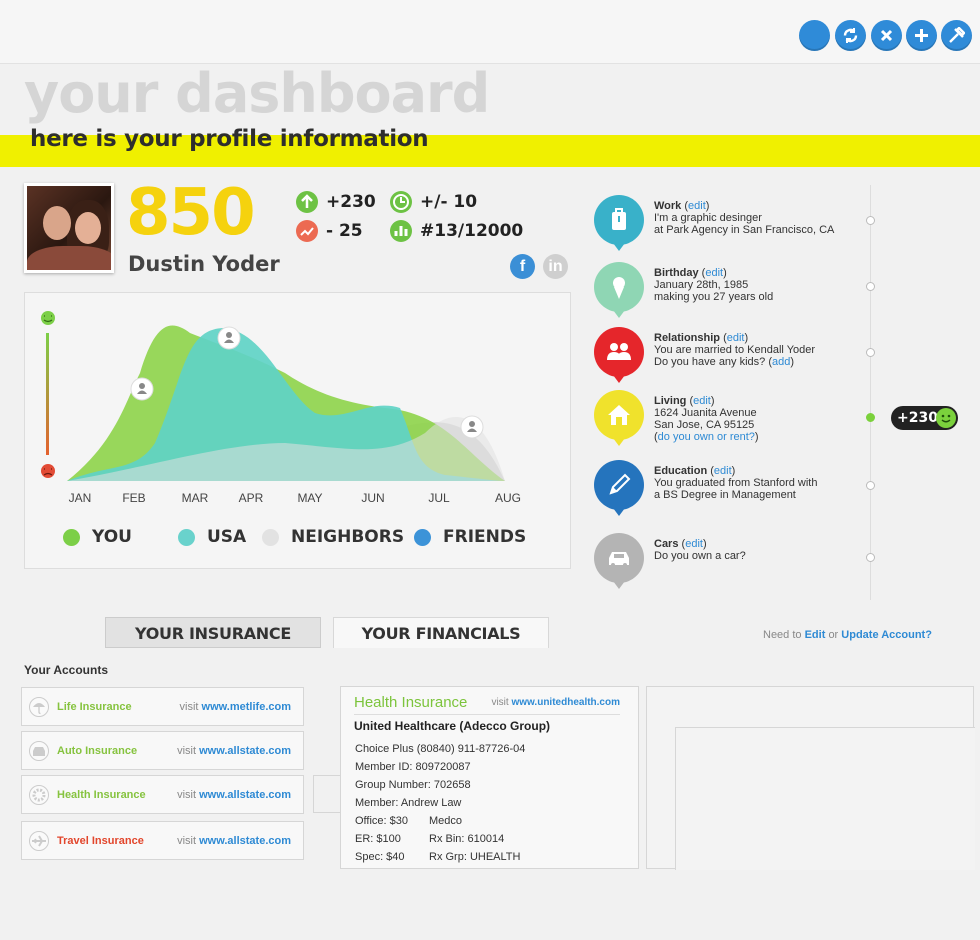 Image resolution: width=980 pixels, height=940 pixels. What do you see at coordinates (329, 231) in the screenshot?
I see `stat-drop: - 25` at bounding box center [329, 231].